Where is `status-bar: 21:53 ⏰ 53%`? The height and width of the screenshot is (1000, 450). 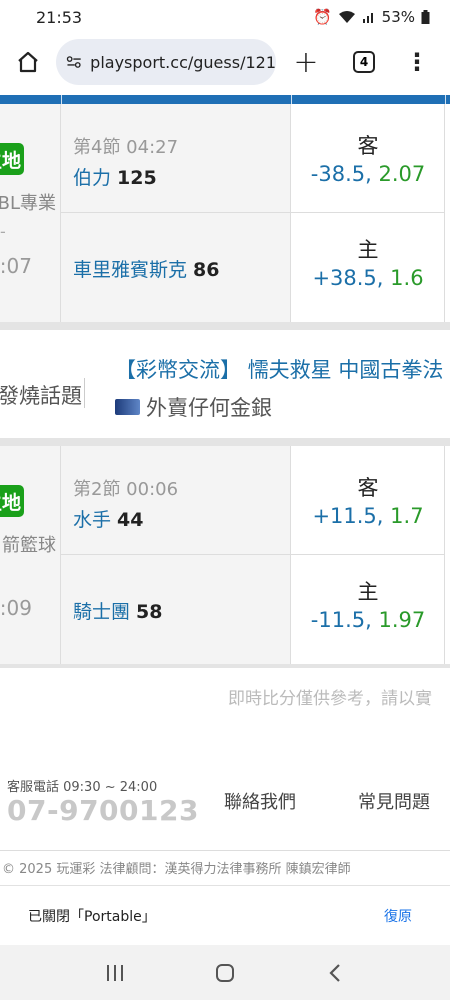
status-bar: 21:53 ⏰ 53% is located at coordinates (225, 17).